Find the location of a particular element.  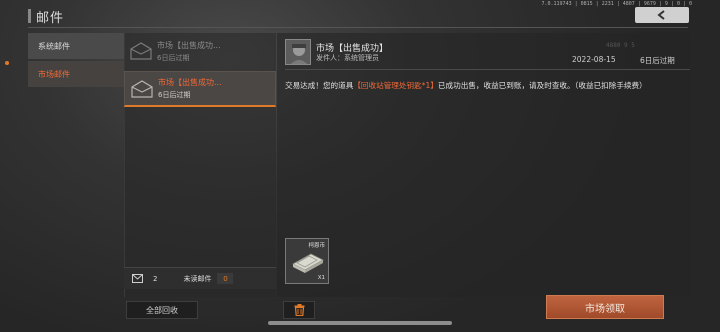

category-market-mail: 市场邮件 is located at coordinates (76, 74).